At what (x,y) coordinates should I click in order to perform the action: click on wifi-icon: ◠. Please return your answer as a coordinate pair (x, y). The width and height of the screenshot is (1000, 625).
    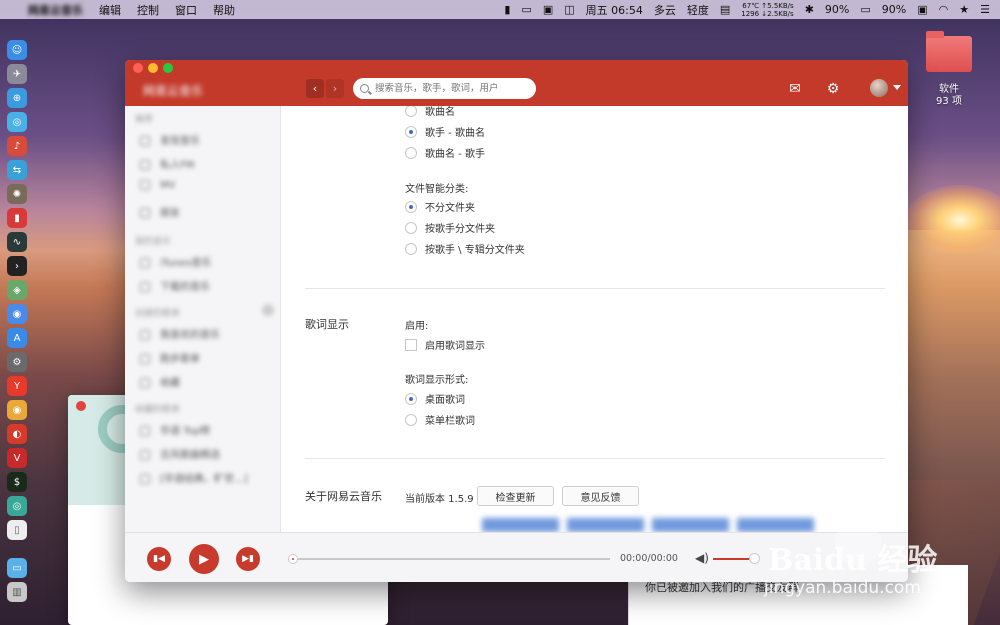
    Looking at the image, I should click on (944, 9).